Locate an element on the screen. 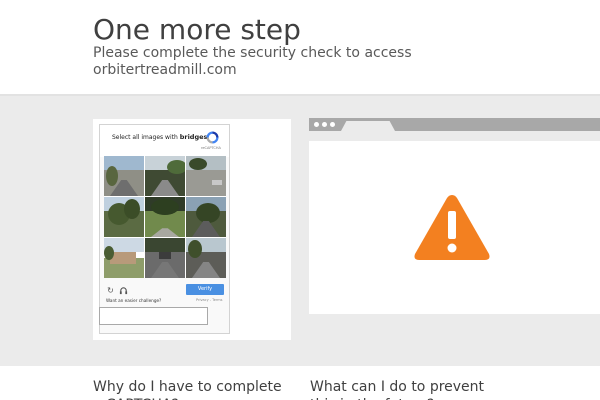 This screenshot has height=400, width=600. recaptcha-logo-text: reCAPTCHA is located at coordinates (211, 148).